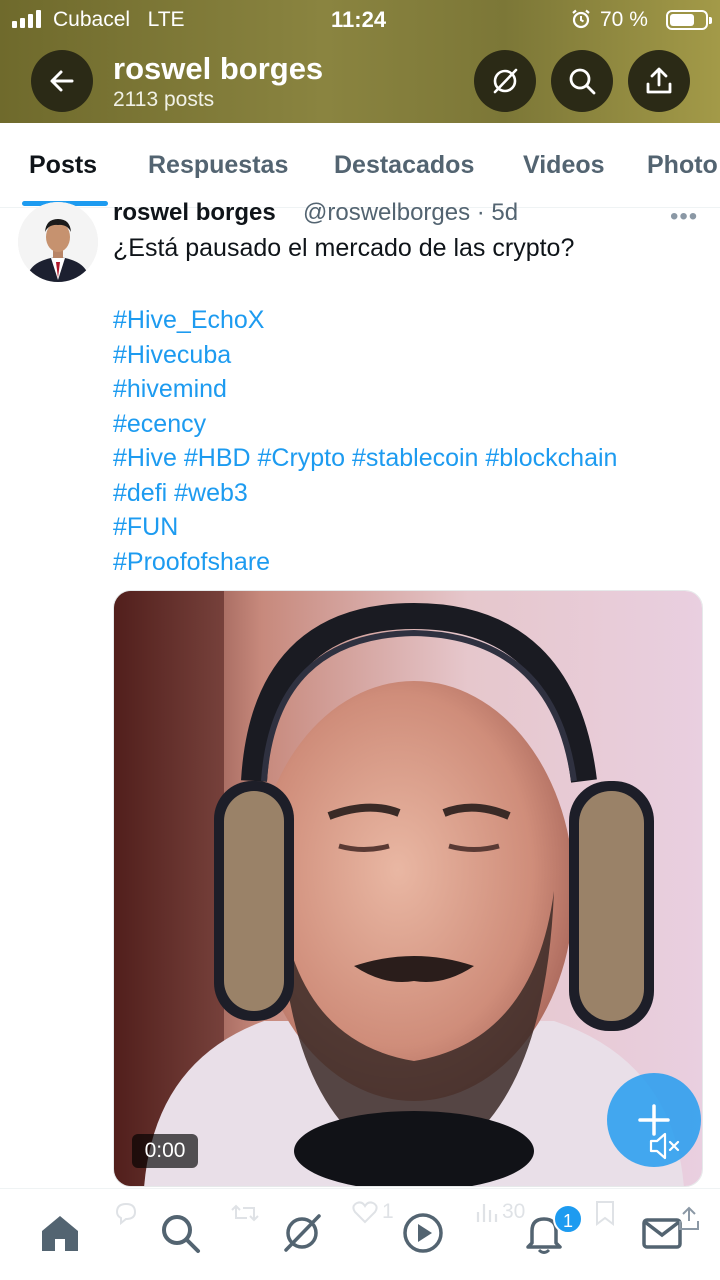  I want to click on post-text: ¿Está pausado el mercado de las crypto?, so click(344, 248).